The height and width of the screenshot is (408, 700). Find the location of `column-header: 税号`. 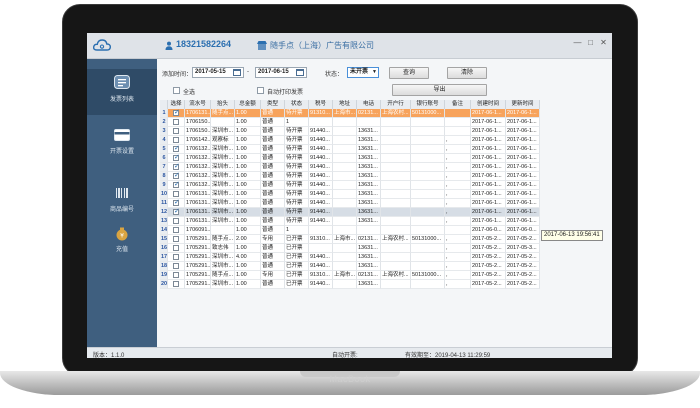

column-header: 税号 is located at coordinates (321, 104).